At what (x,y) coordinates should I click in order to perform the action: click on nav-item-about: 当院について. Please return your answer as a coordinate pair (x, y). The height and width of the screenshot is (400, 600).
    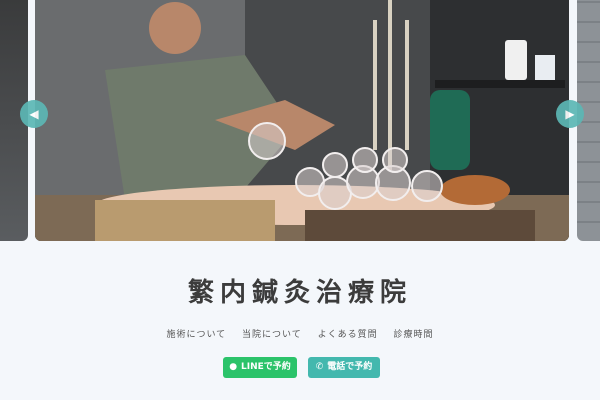
    Looking at the image, I should click on (272, 335).